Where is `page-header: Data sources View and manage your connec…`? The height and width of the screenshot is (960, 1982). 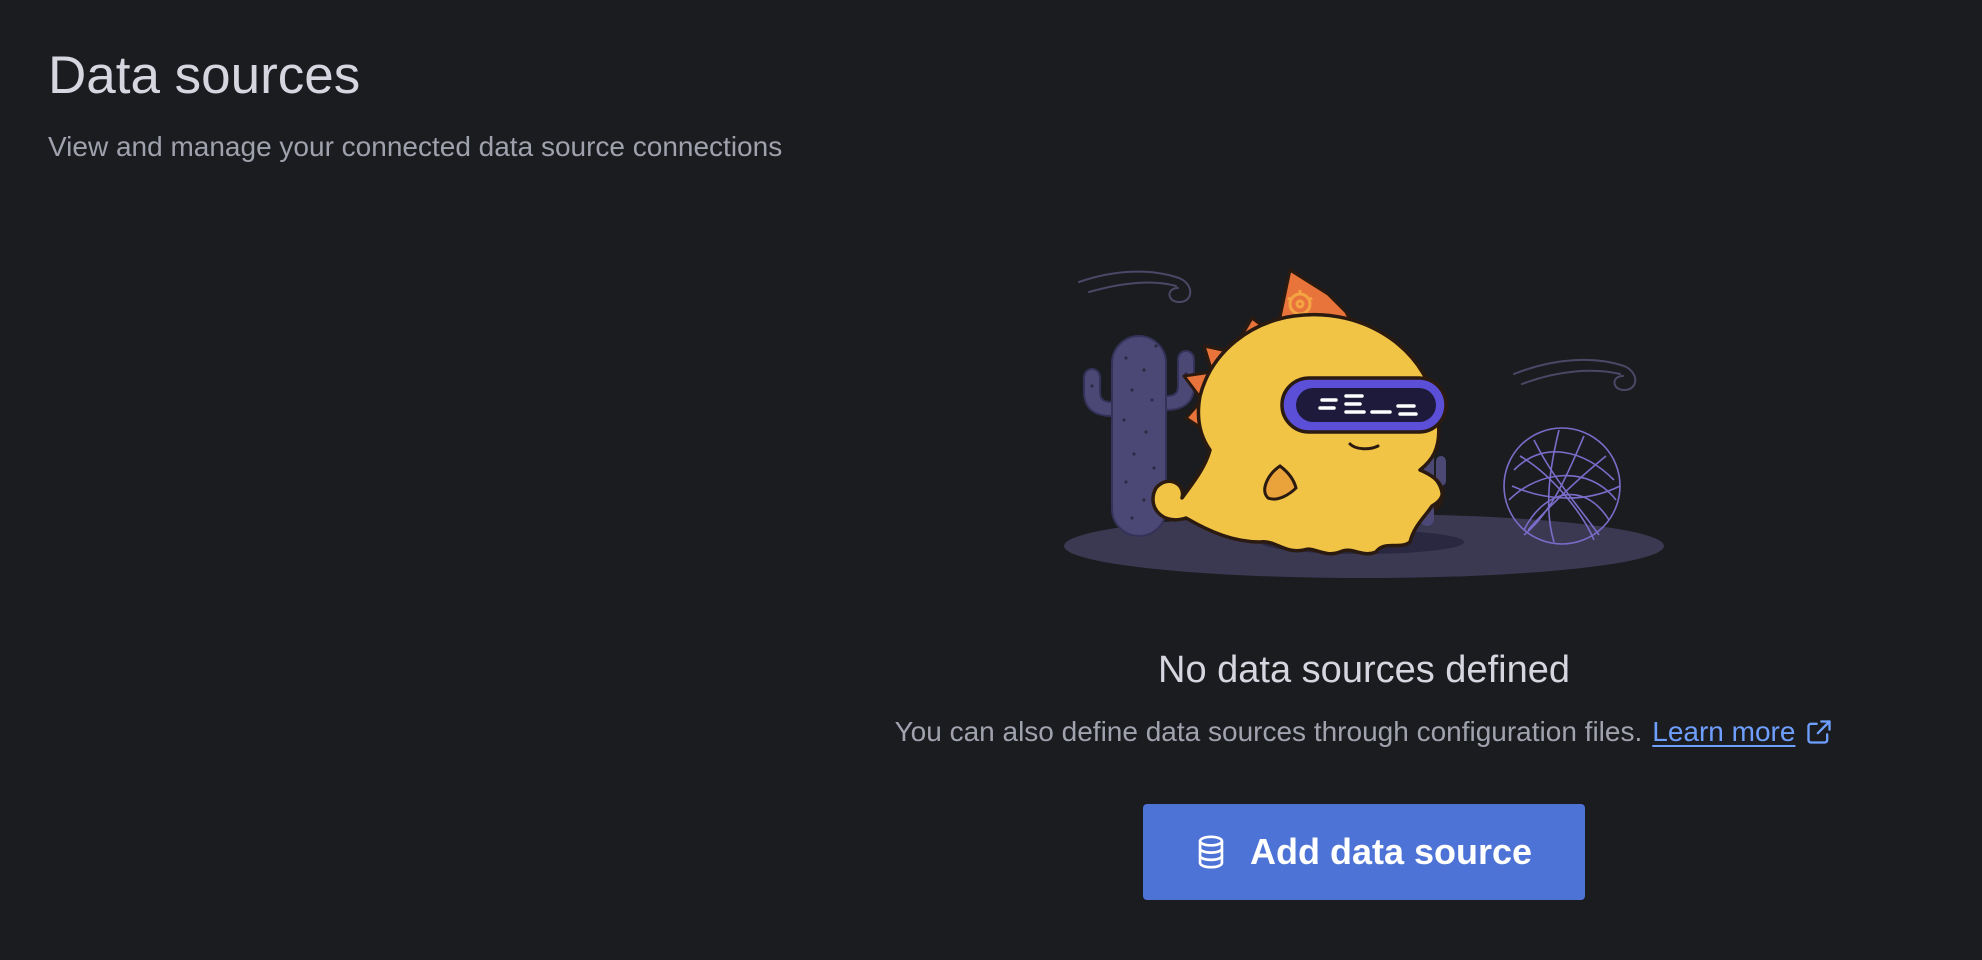 page-header: Data sources View and manage your connec… is located at coordinates (415, 102).